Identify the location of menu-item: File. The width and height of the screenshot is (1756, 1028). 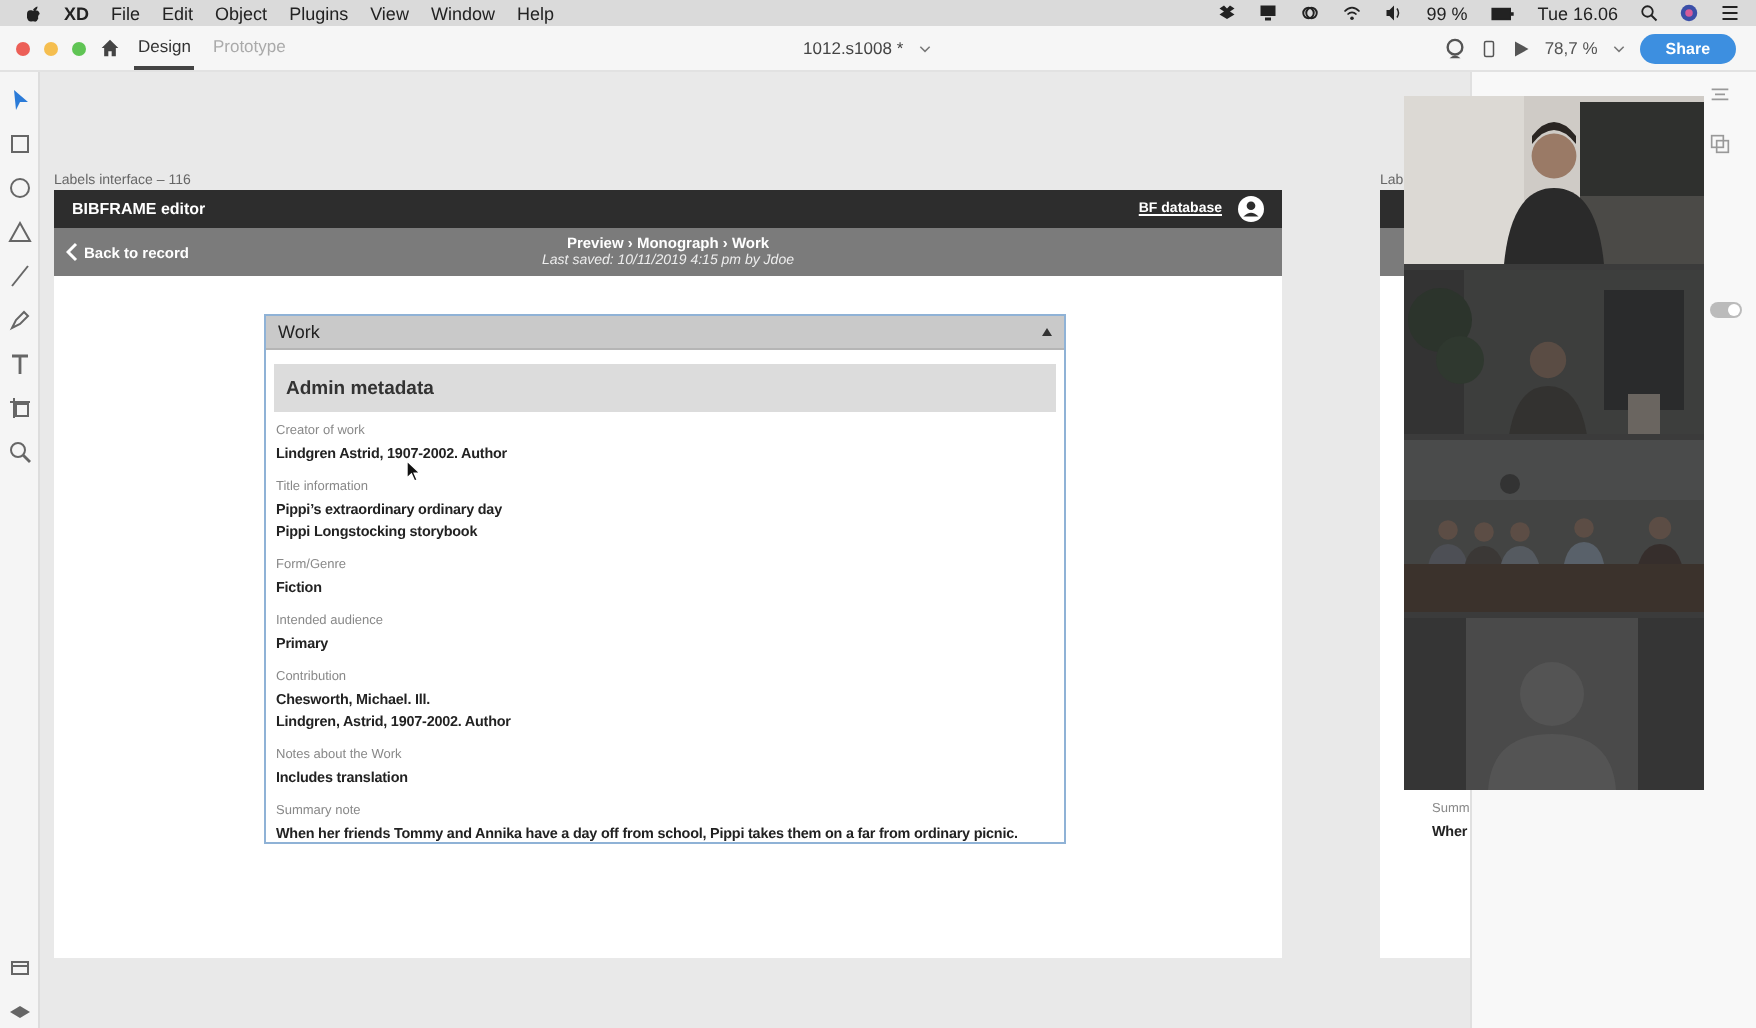
(126, 13).